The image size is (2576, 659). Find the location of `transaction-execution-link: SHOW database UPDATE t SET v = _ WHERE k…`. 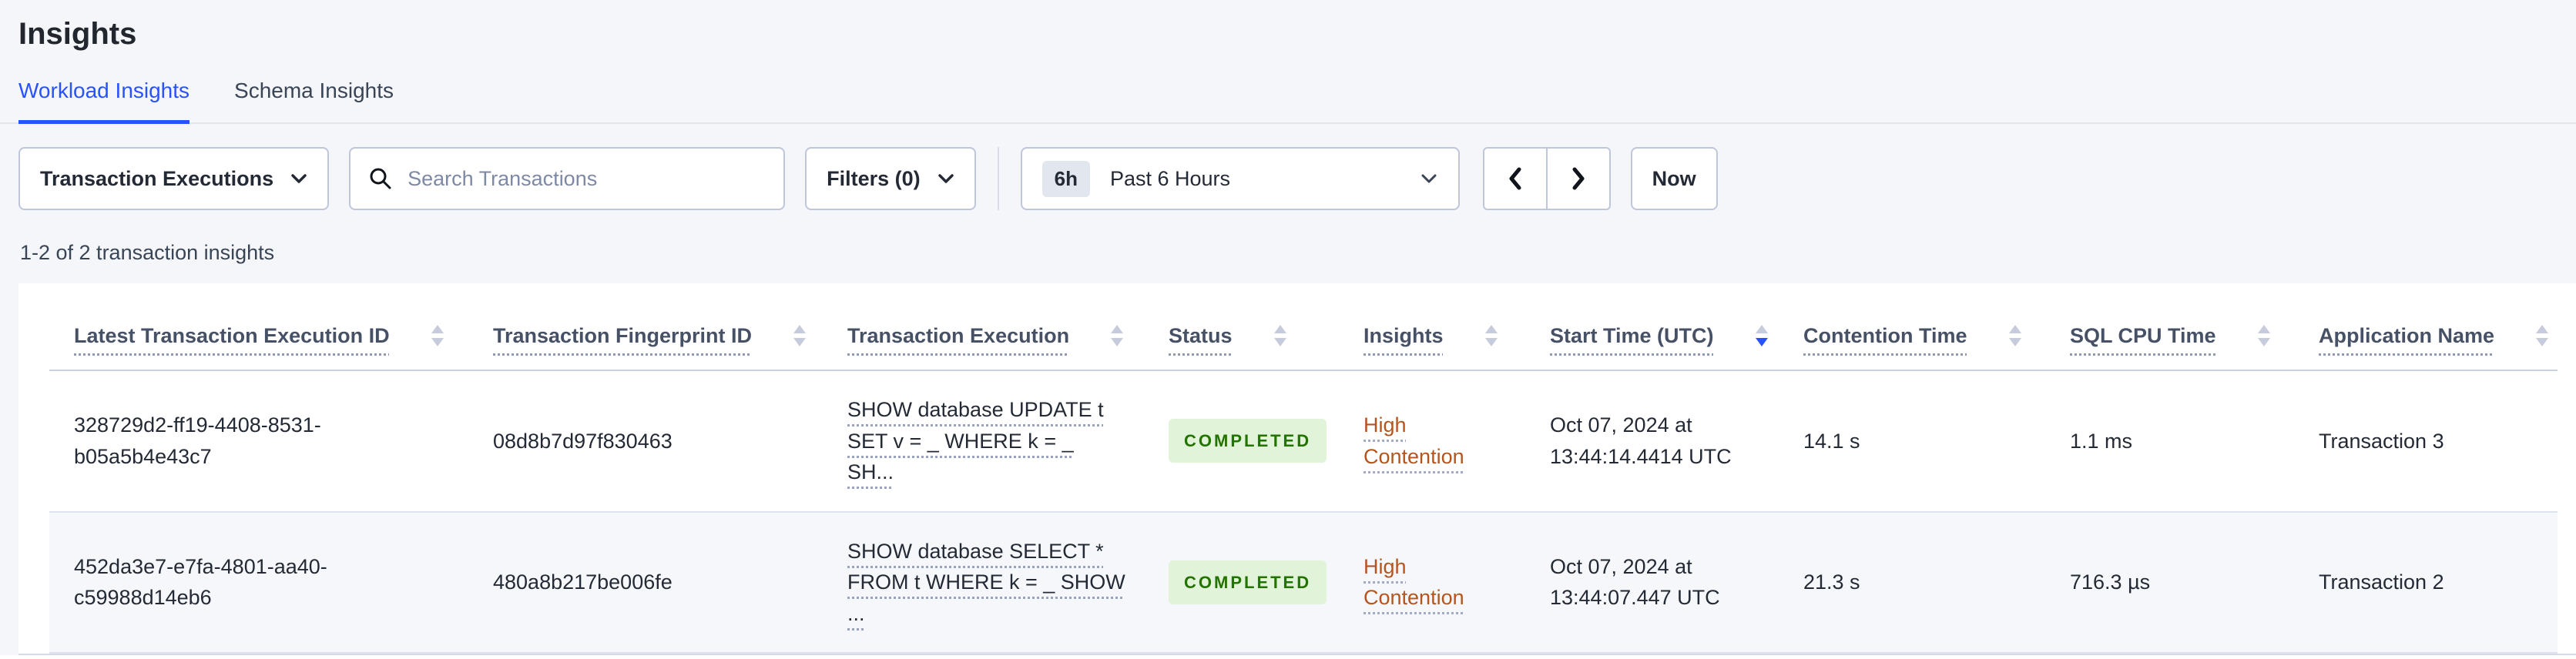

transaction-execution-link: SHOW database UPDATE t SET v = _ WHERE k… is located at coordinates (975, 440).